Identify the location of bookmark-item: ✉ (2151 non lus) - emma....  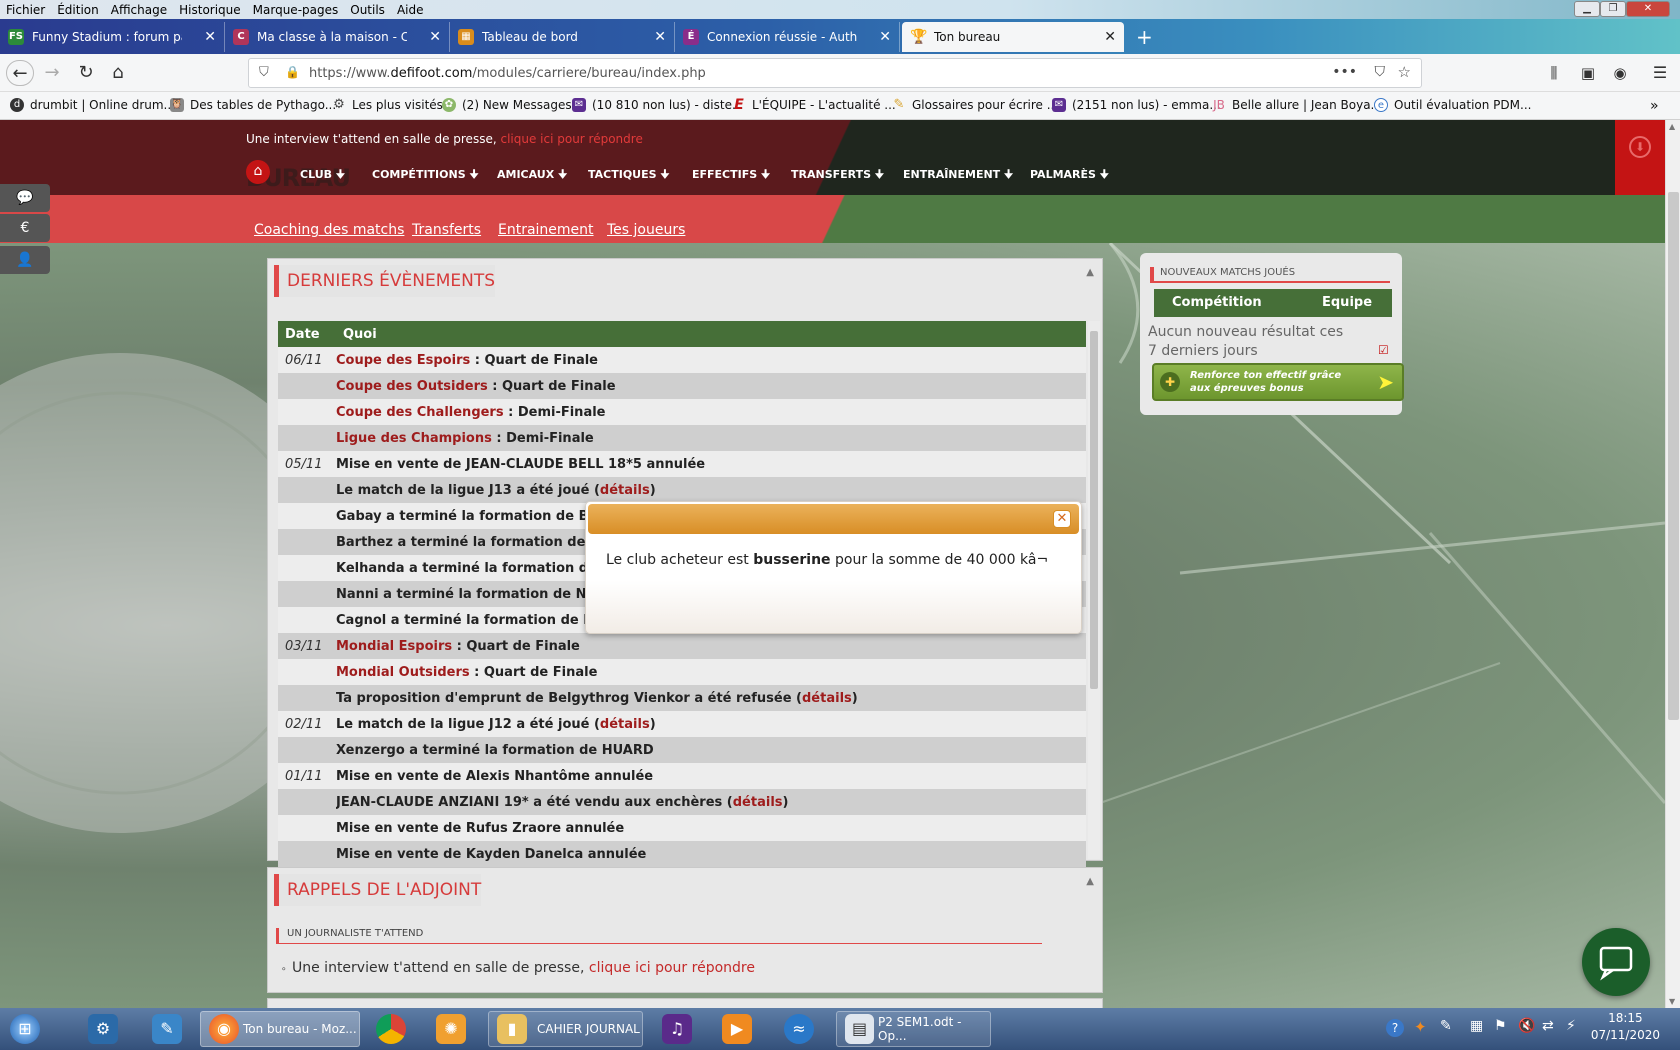
(1136, 105).